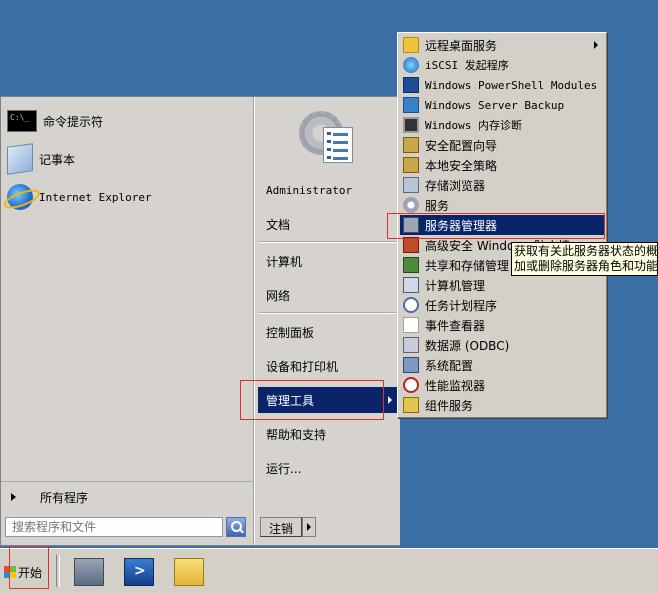 This screenshot has height=593, width=658. What do you see at coordinates (327, 332) in the screenshot?
I see `control-panel-item: 控制面板` at bounding box center [327, 332].